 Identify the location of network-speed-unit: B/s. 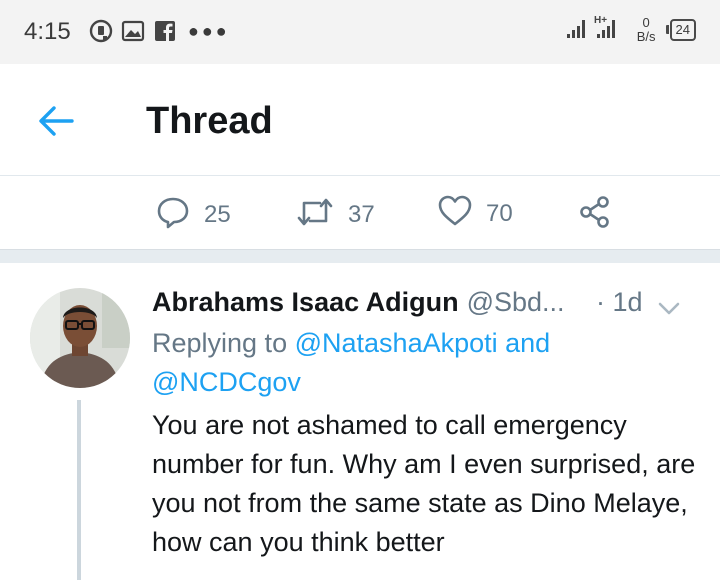
(646, 36).